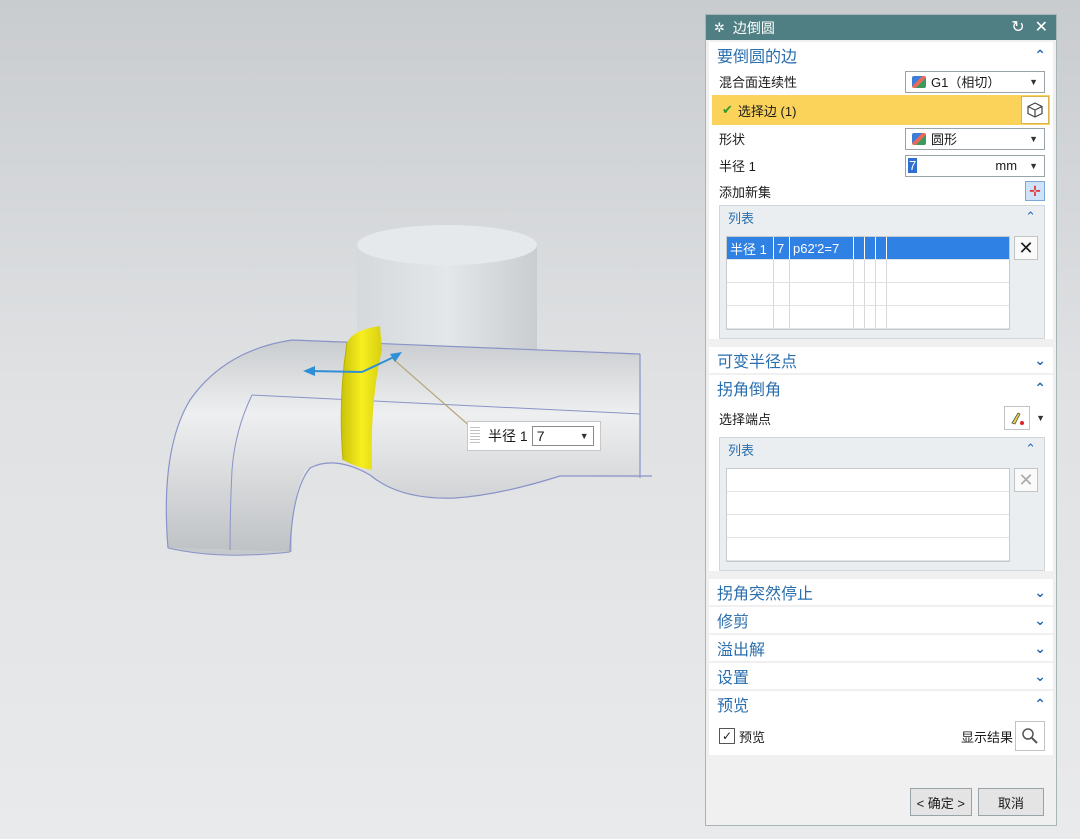  Describe the element at coordinates (975, 138) in the screenshot. I see `shape-select: 圆形 ▼` at that location.